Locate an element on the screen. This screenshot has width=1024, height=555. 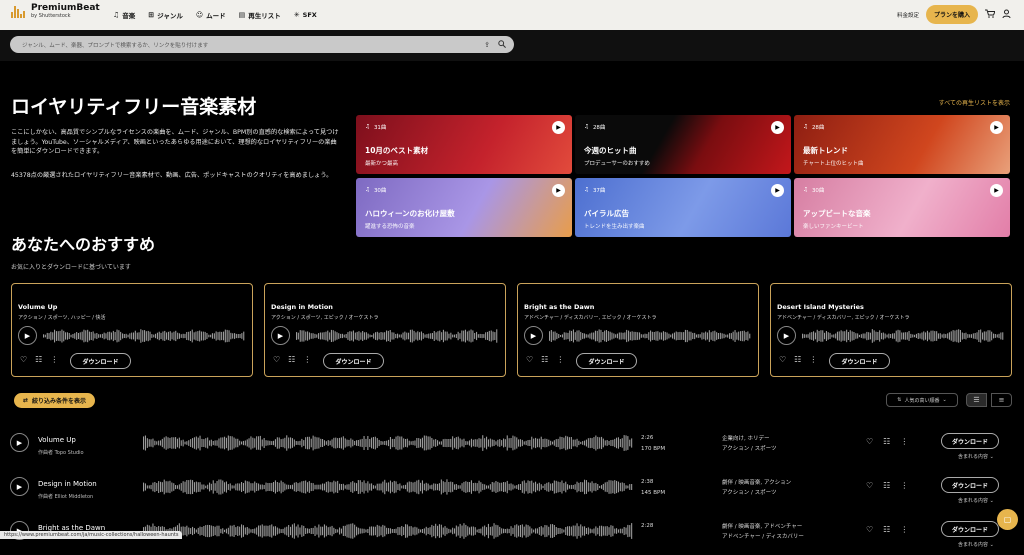
track-tags: アドベンチャー / ディスカバリー, エピック / オーケストラ is located at coordinates (843, 317).